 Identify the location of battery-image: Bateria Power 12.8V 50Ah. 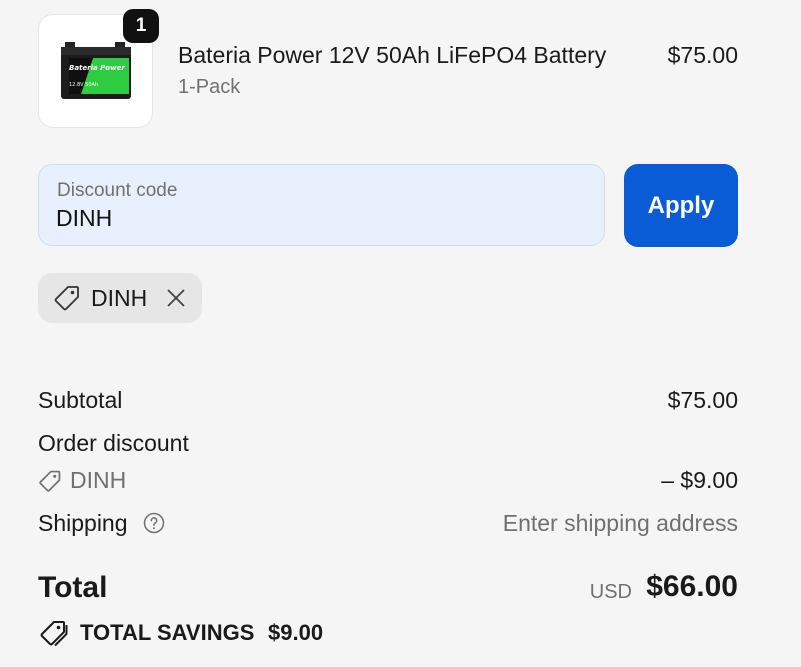
(96, 70).